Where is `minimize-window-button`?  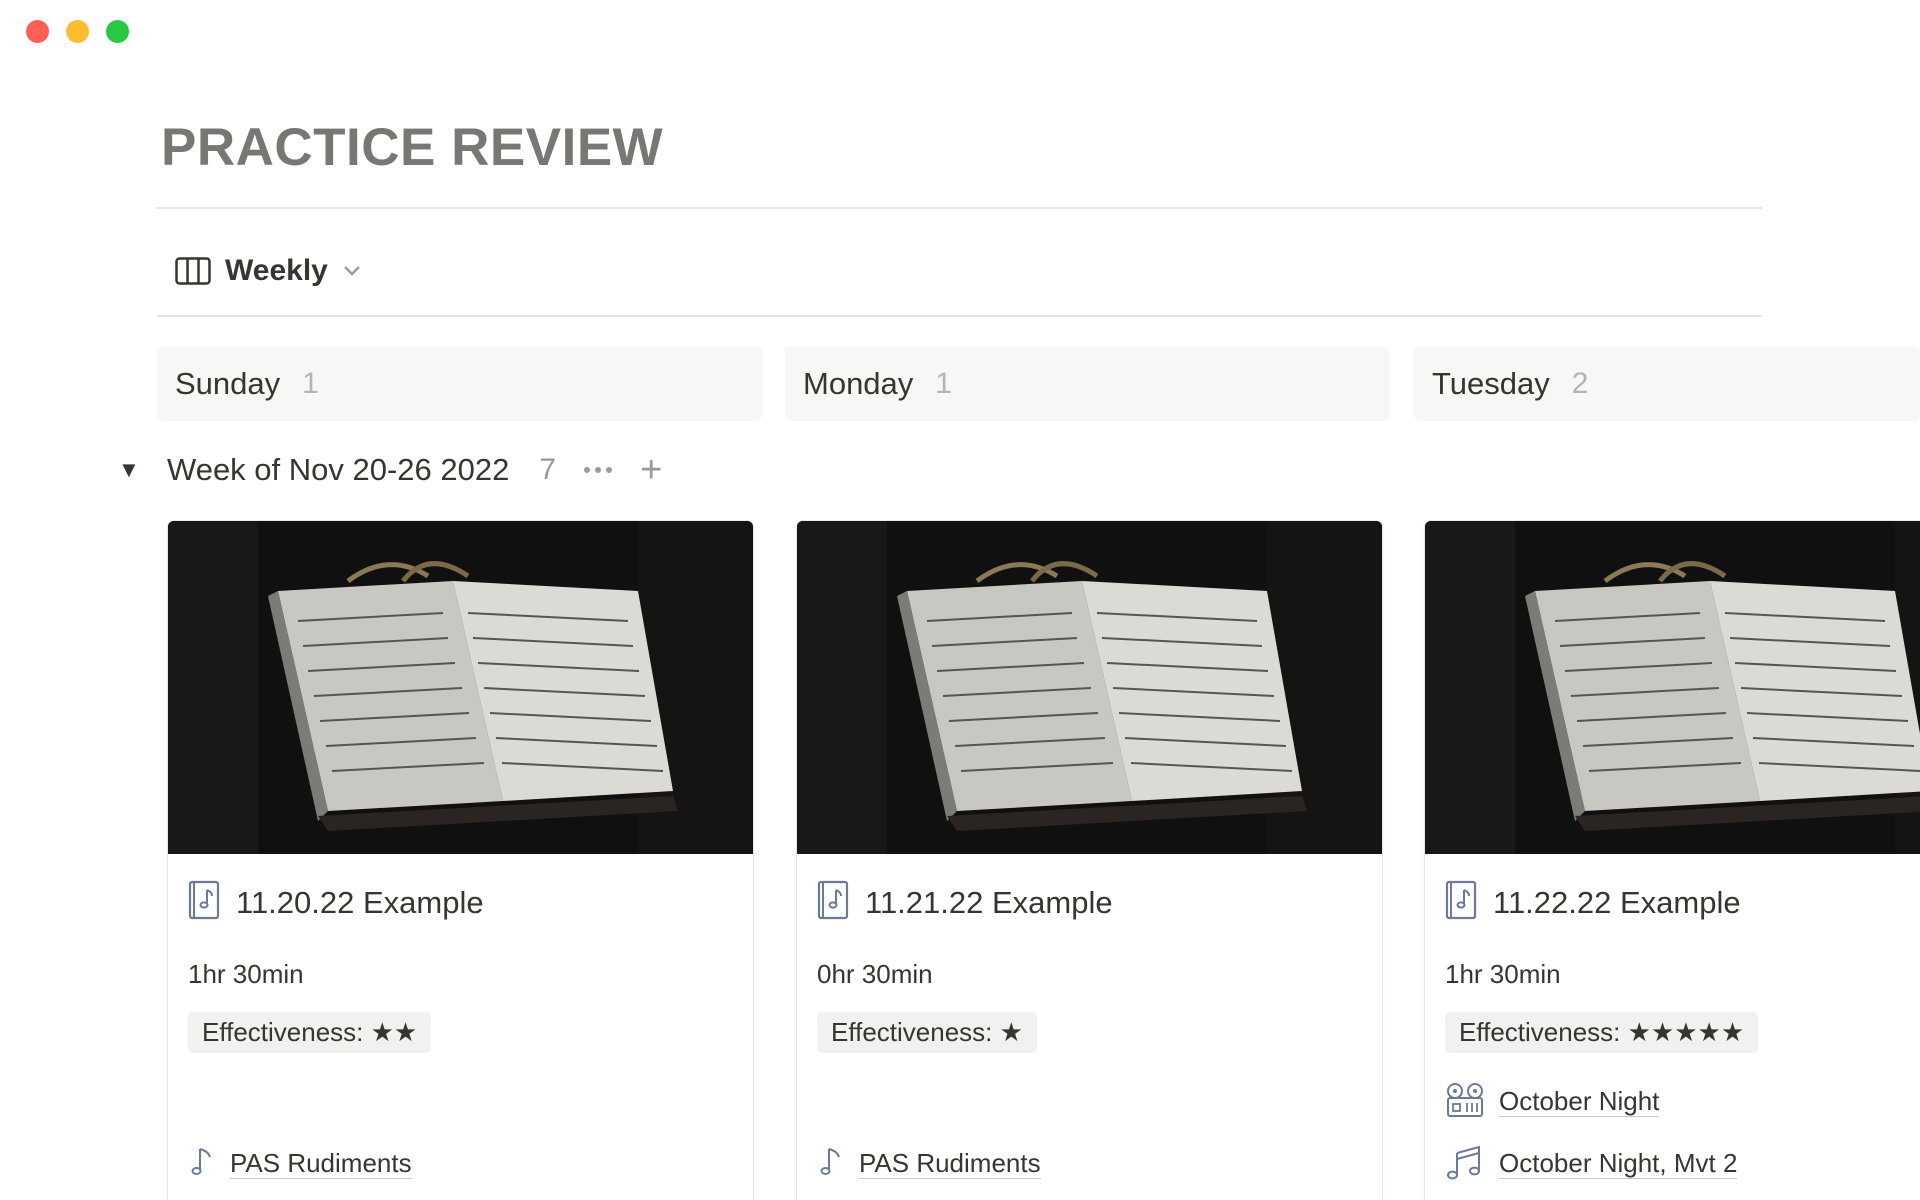 minimize-window-button is located at coordinates (77, 31).